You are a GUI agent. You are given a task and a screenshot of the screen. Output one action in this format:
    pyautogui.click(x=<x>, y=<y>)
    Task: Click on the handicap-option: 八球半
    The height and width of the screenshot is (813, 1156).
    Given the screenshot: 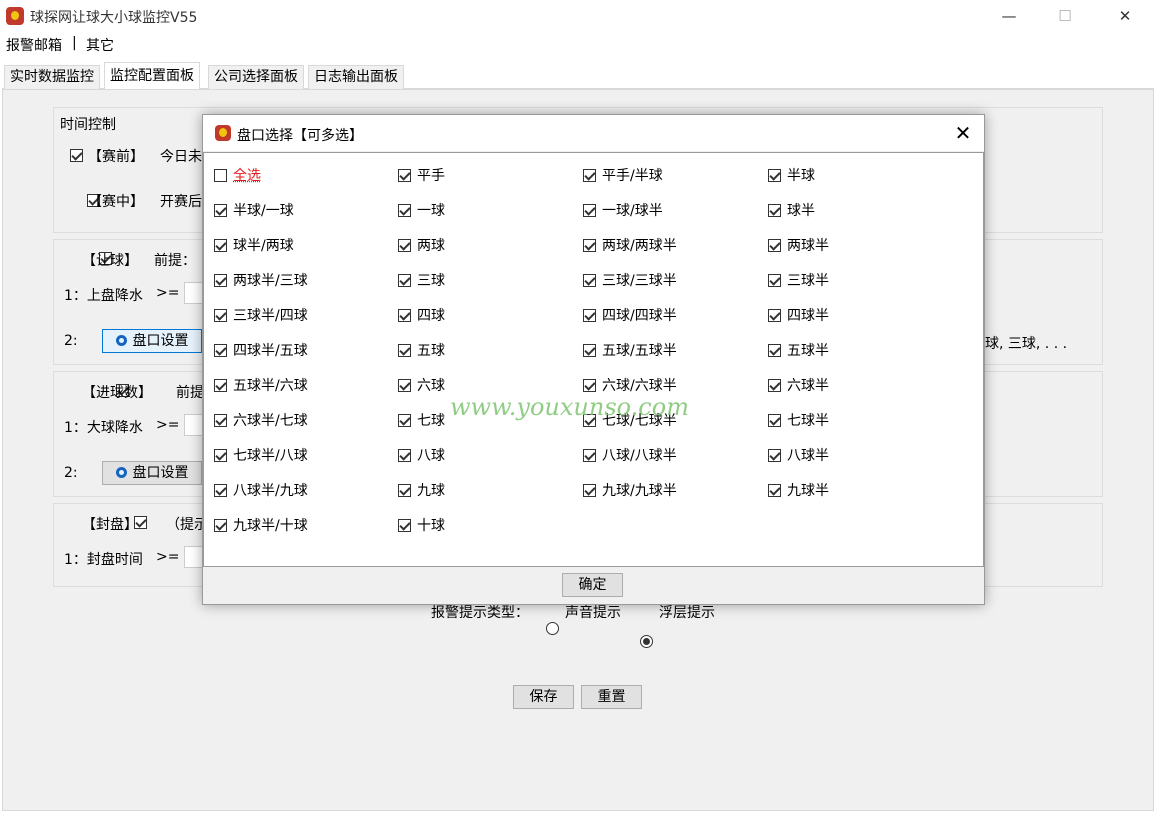 What is the action you would take?
    pyautogui.click(x=798, y=455)
    